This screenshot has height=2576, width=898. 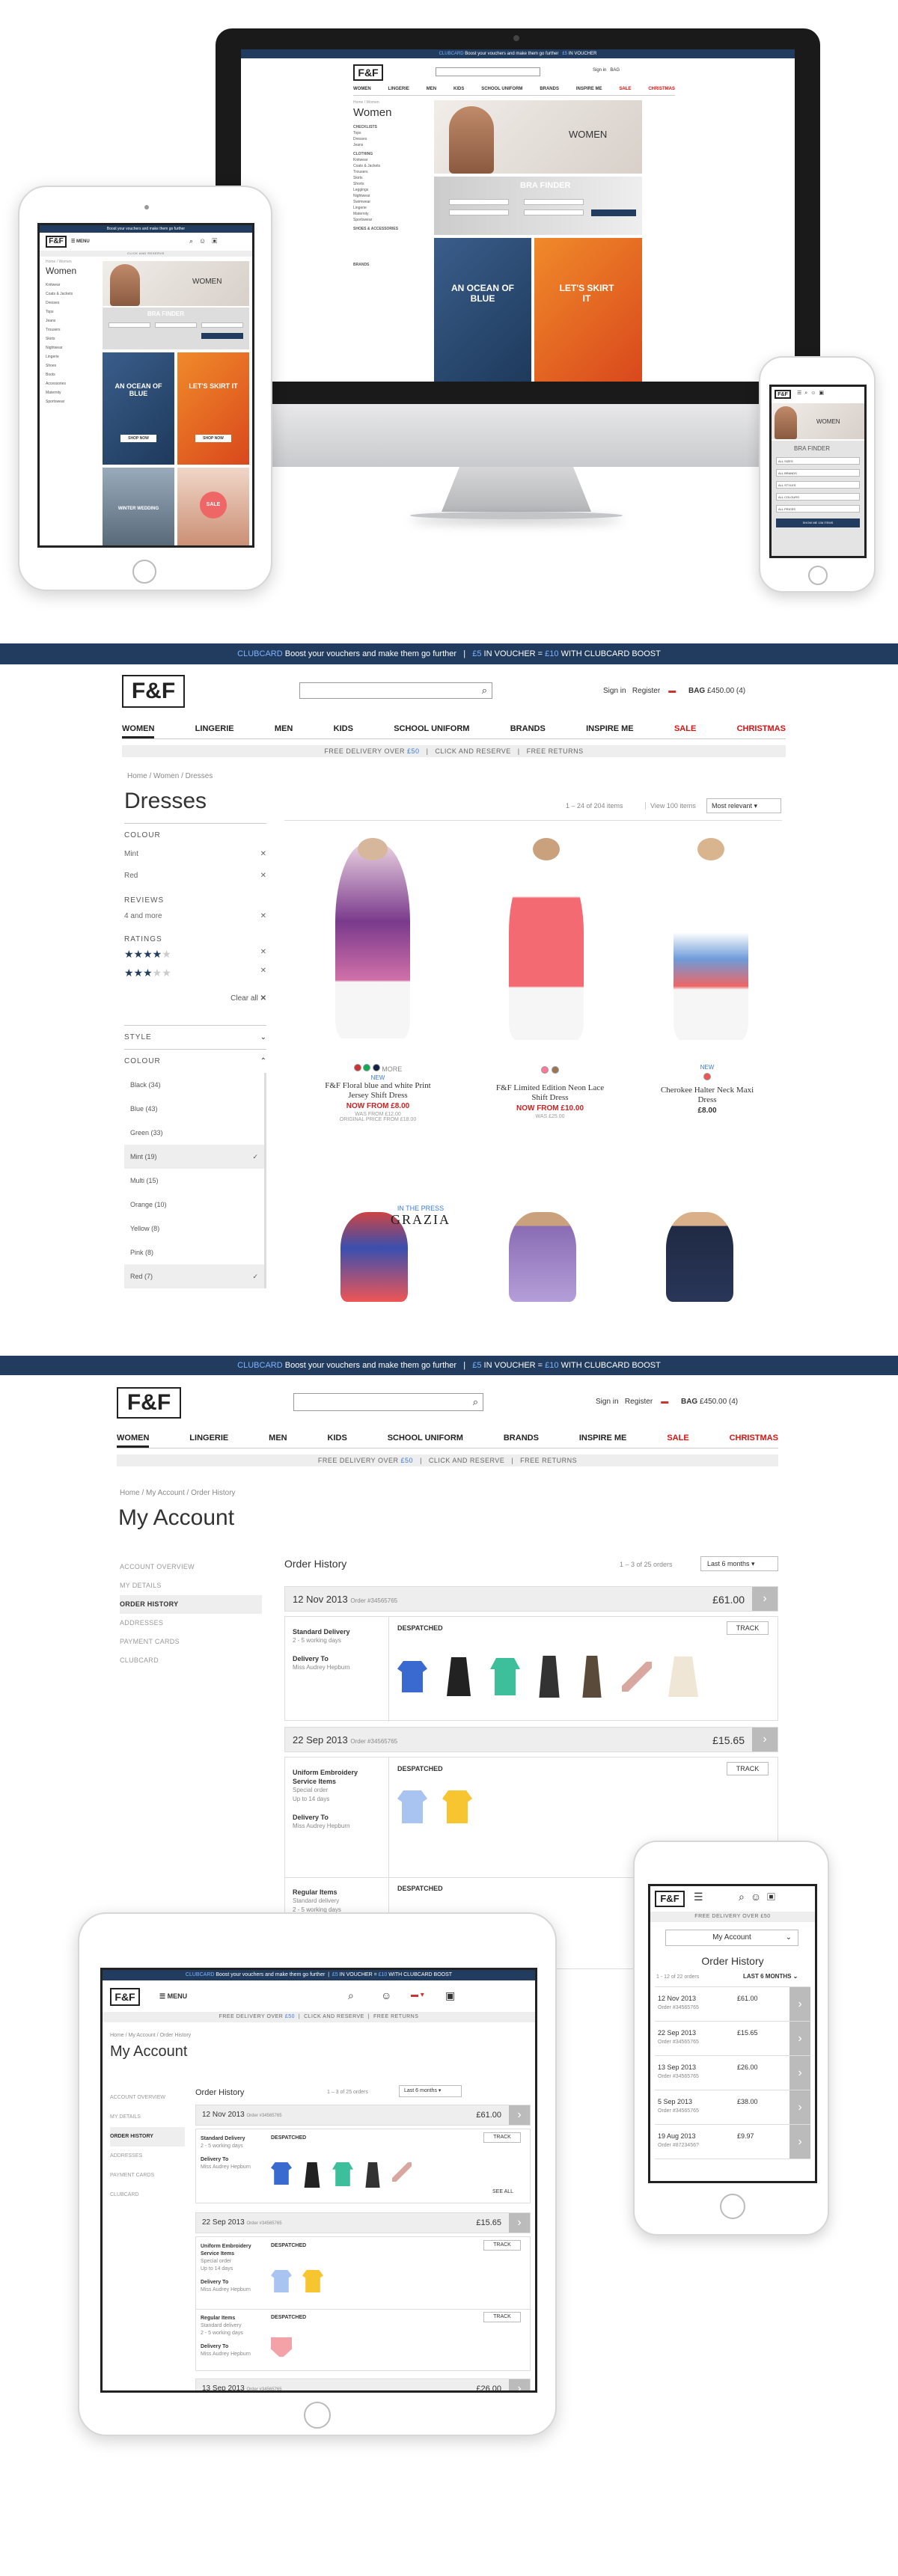 What do you see at coordinates (194, 1085) in the screenshot?
I see `colour-option: Black (34)` at bounding box center [194, 1085].